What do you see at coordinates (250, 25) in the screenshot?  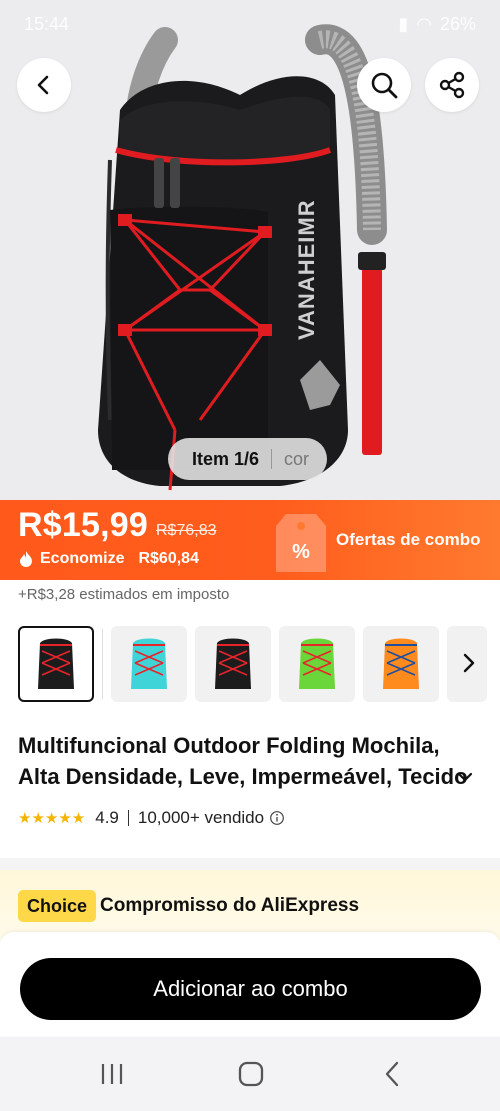 I see `status-bar: 15:44 ▮ ◠ 26%` at bounding box center [250, 25].